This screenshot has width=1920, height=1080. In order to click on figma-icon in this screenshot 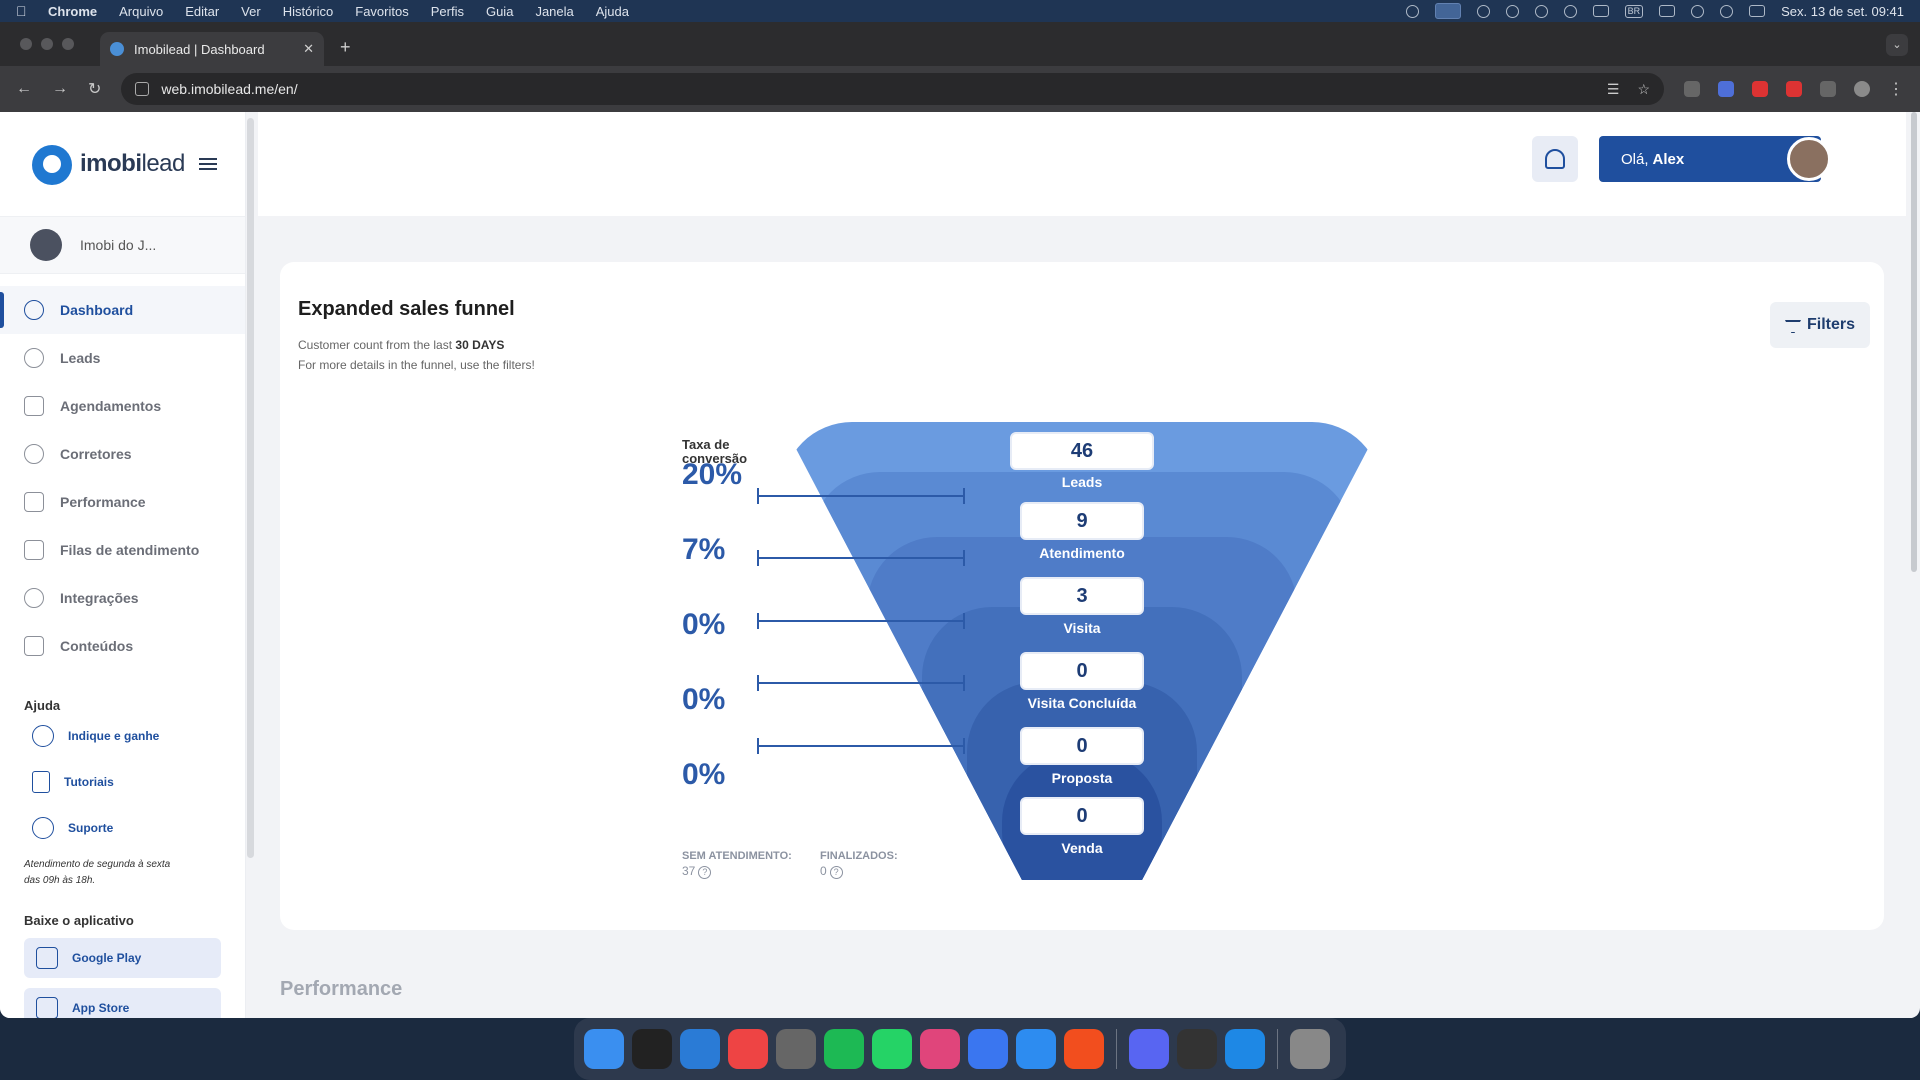, I will do `click(1084, 1049)`.